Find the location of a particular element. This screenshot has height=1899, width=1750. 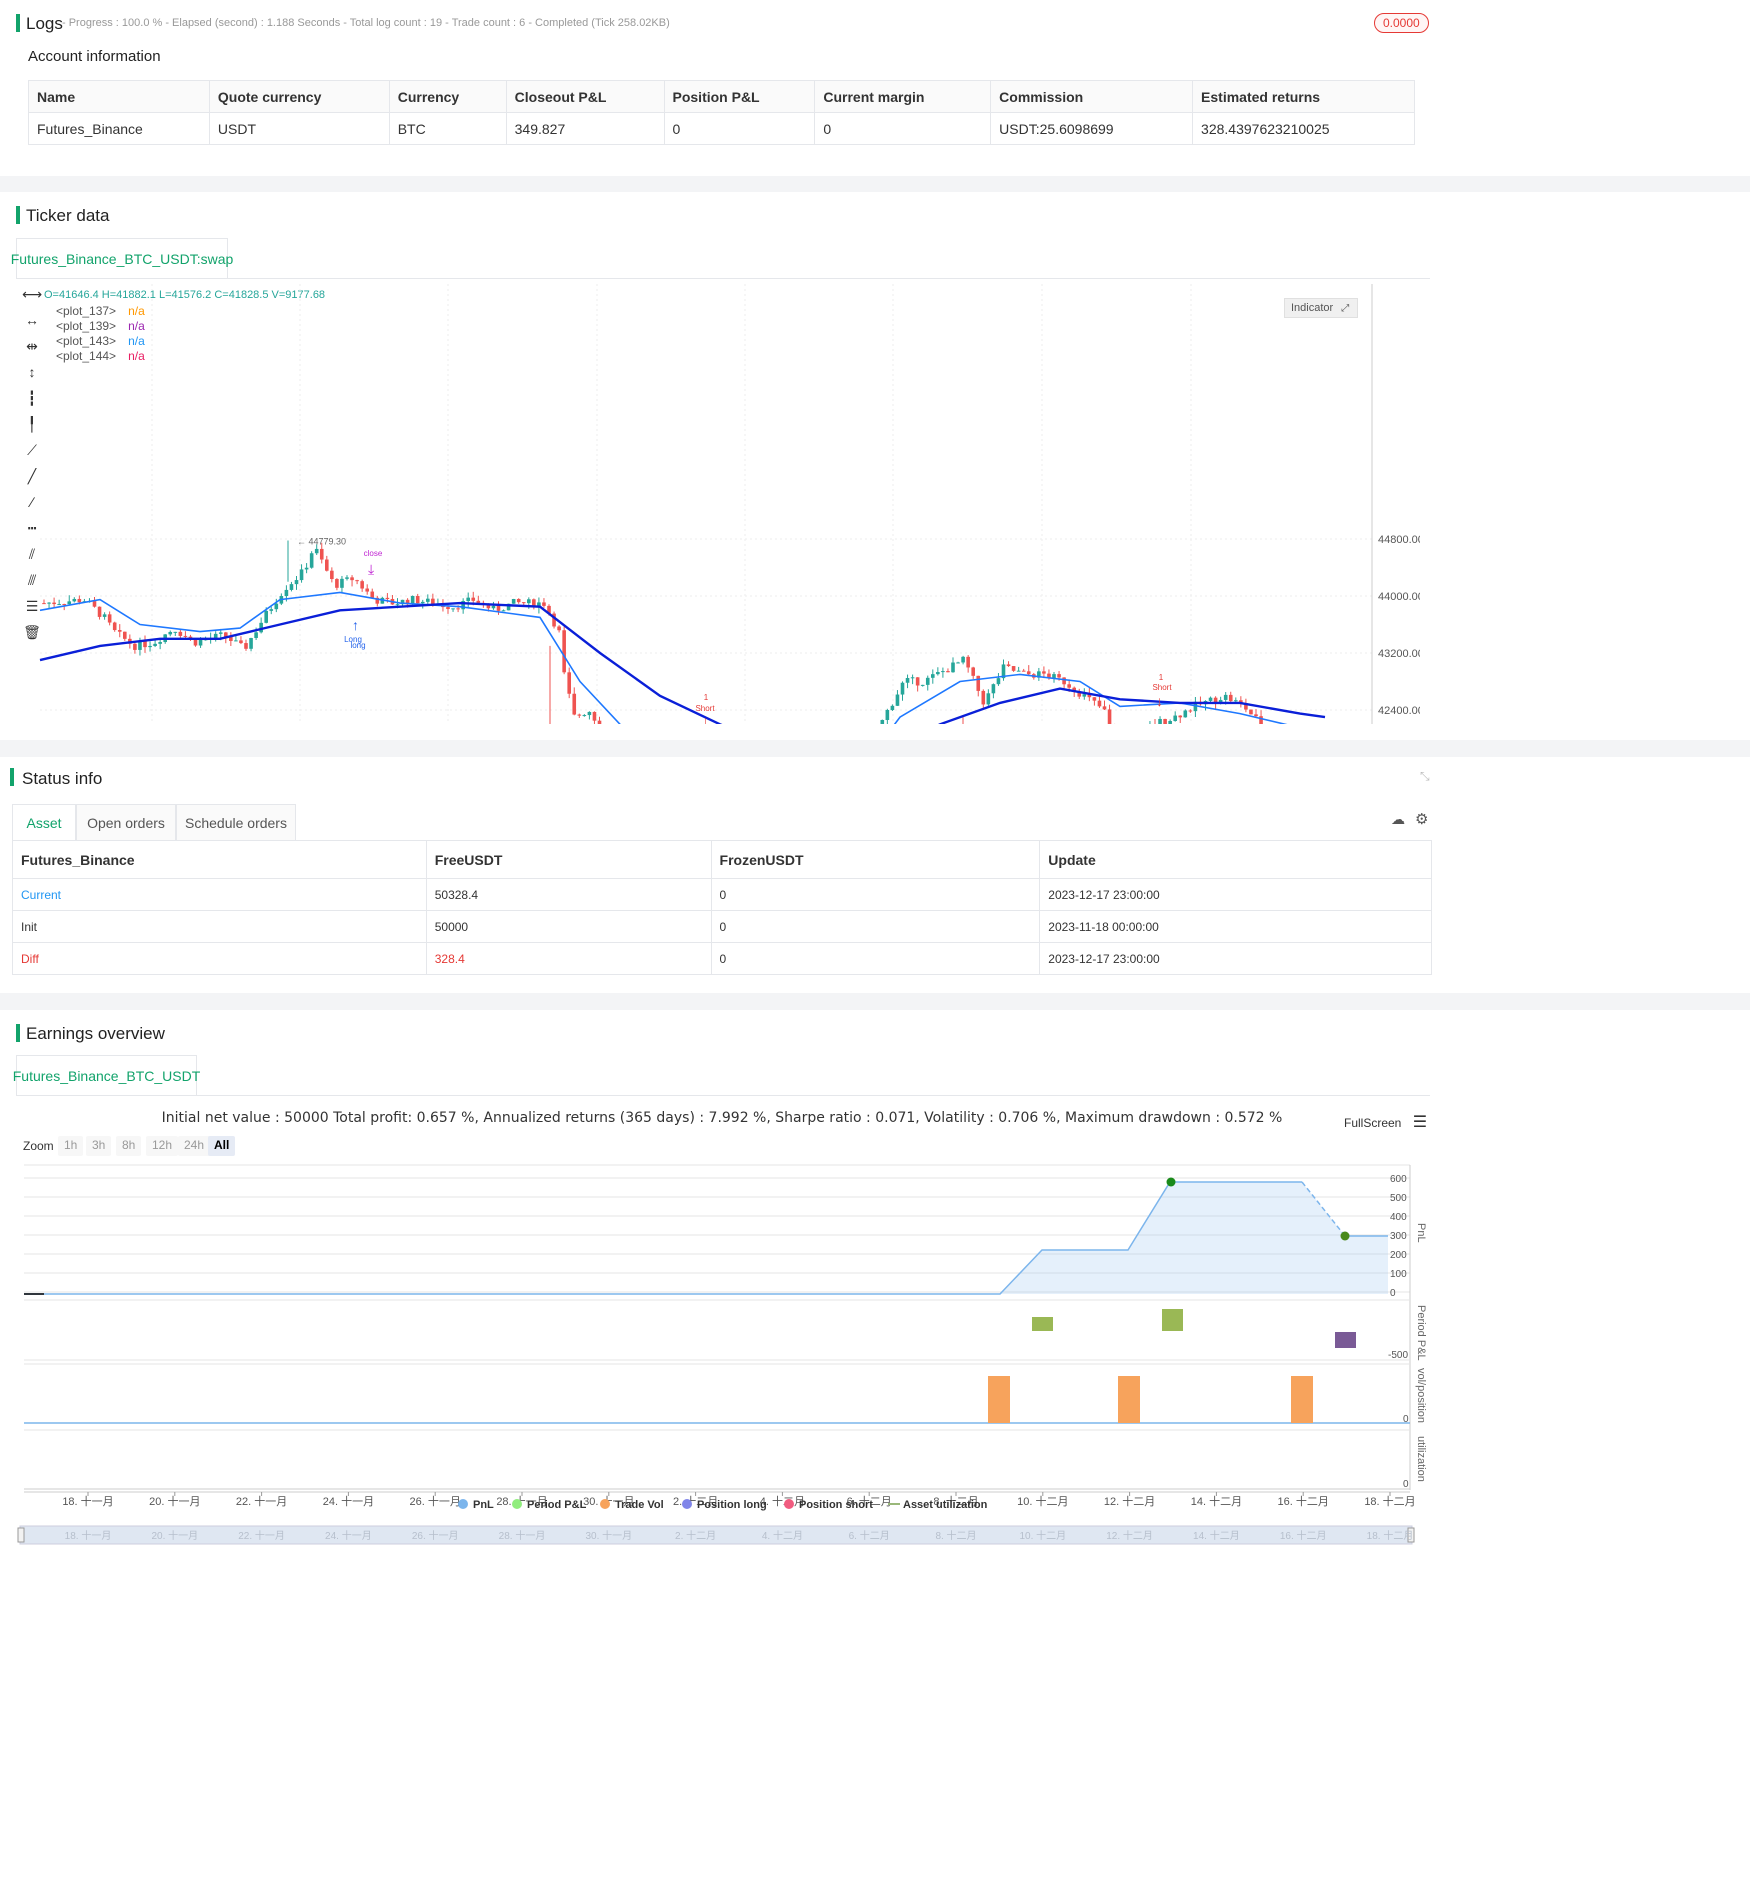

asset-cell: 328.4 is located at coordinates (568, 958).